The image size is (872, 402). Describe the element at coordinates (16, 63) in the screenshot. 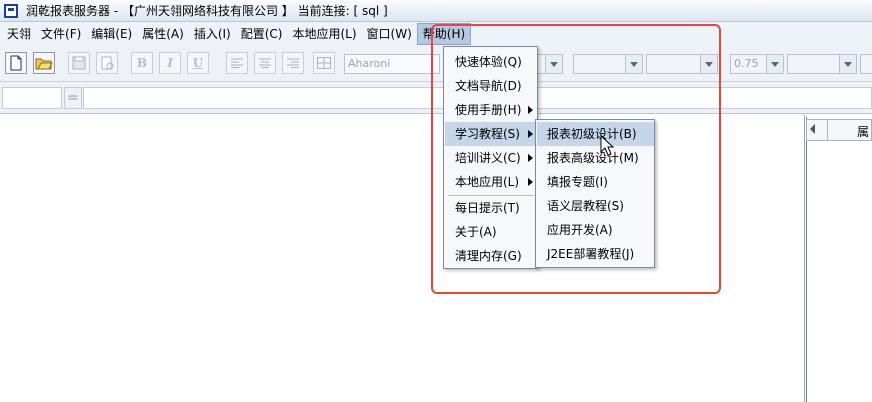

I see `new-file-icon` at that location.